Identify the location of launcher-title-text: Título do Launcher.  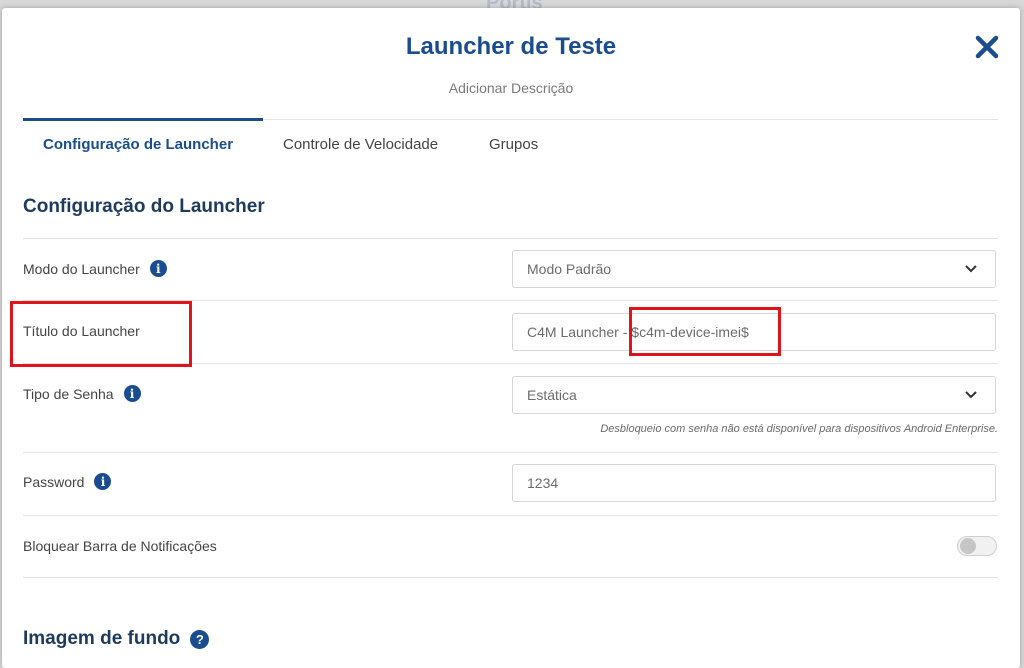
(81, 331).